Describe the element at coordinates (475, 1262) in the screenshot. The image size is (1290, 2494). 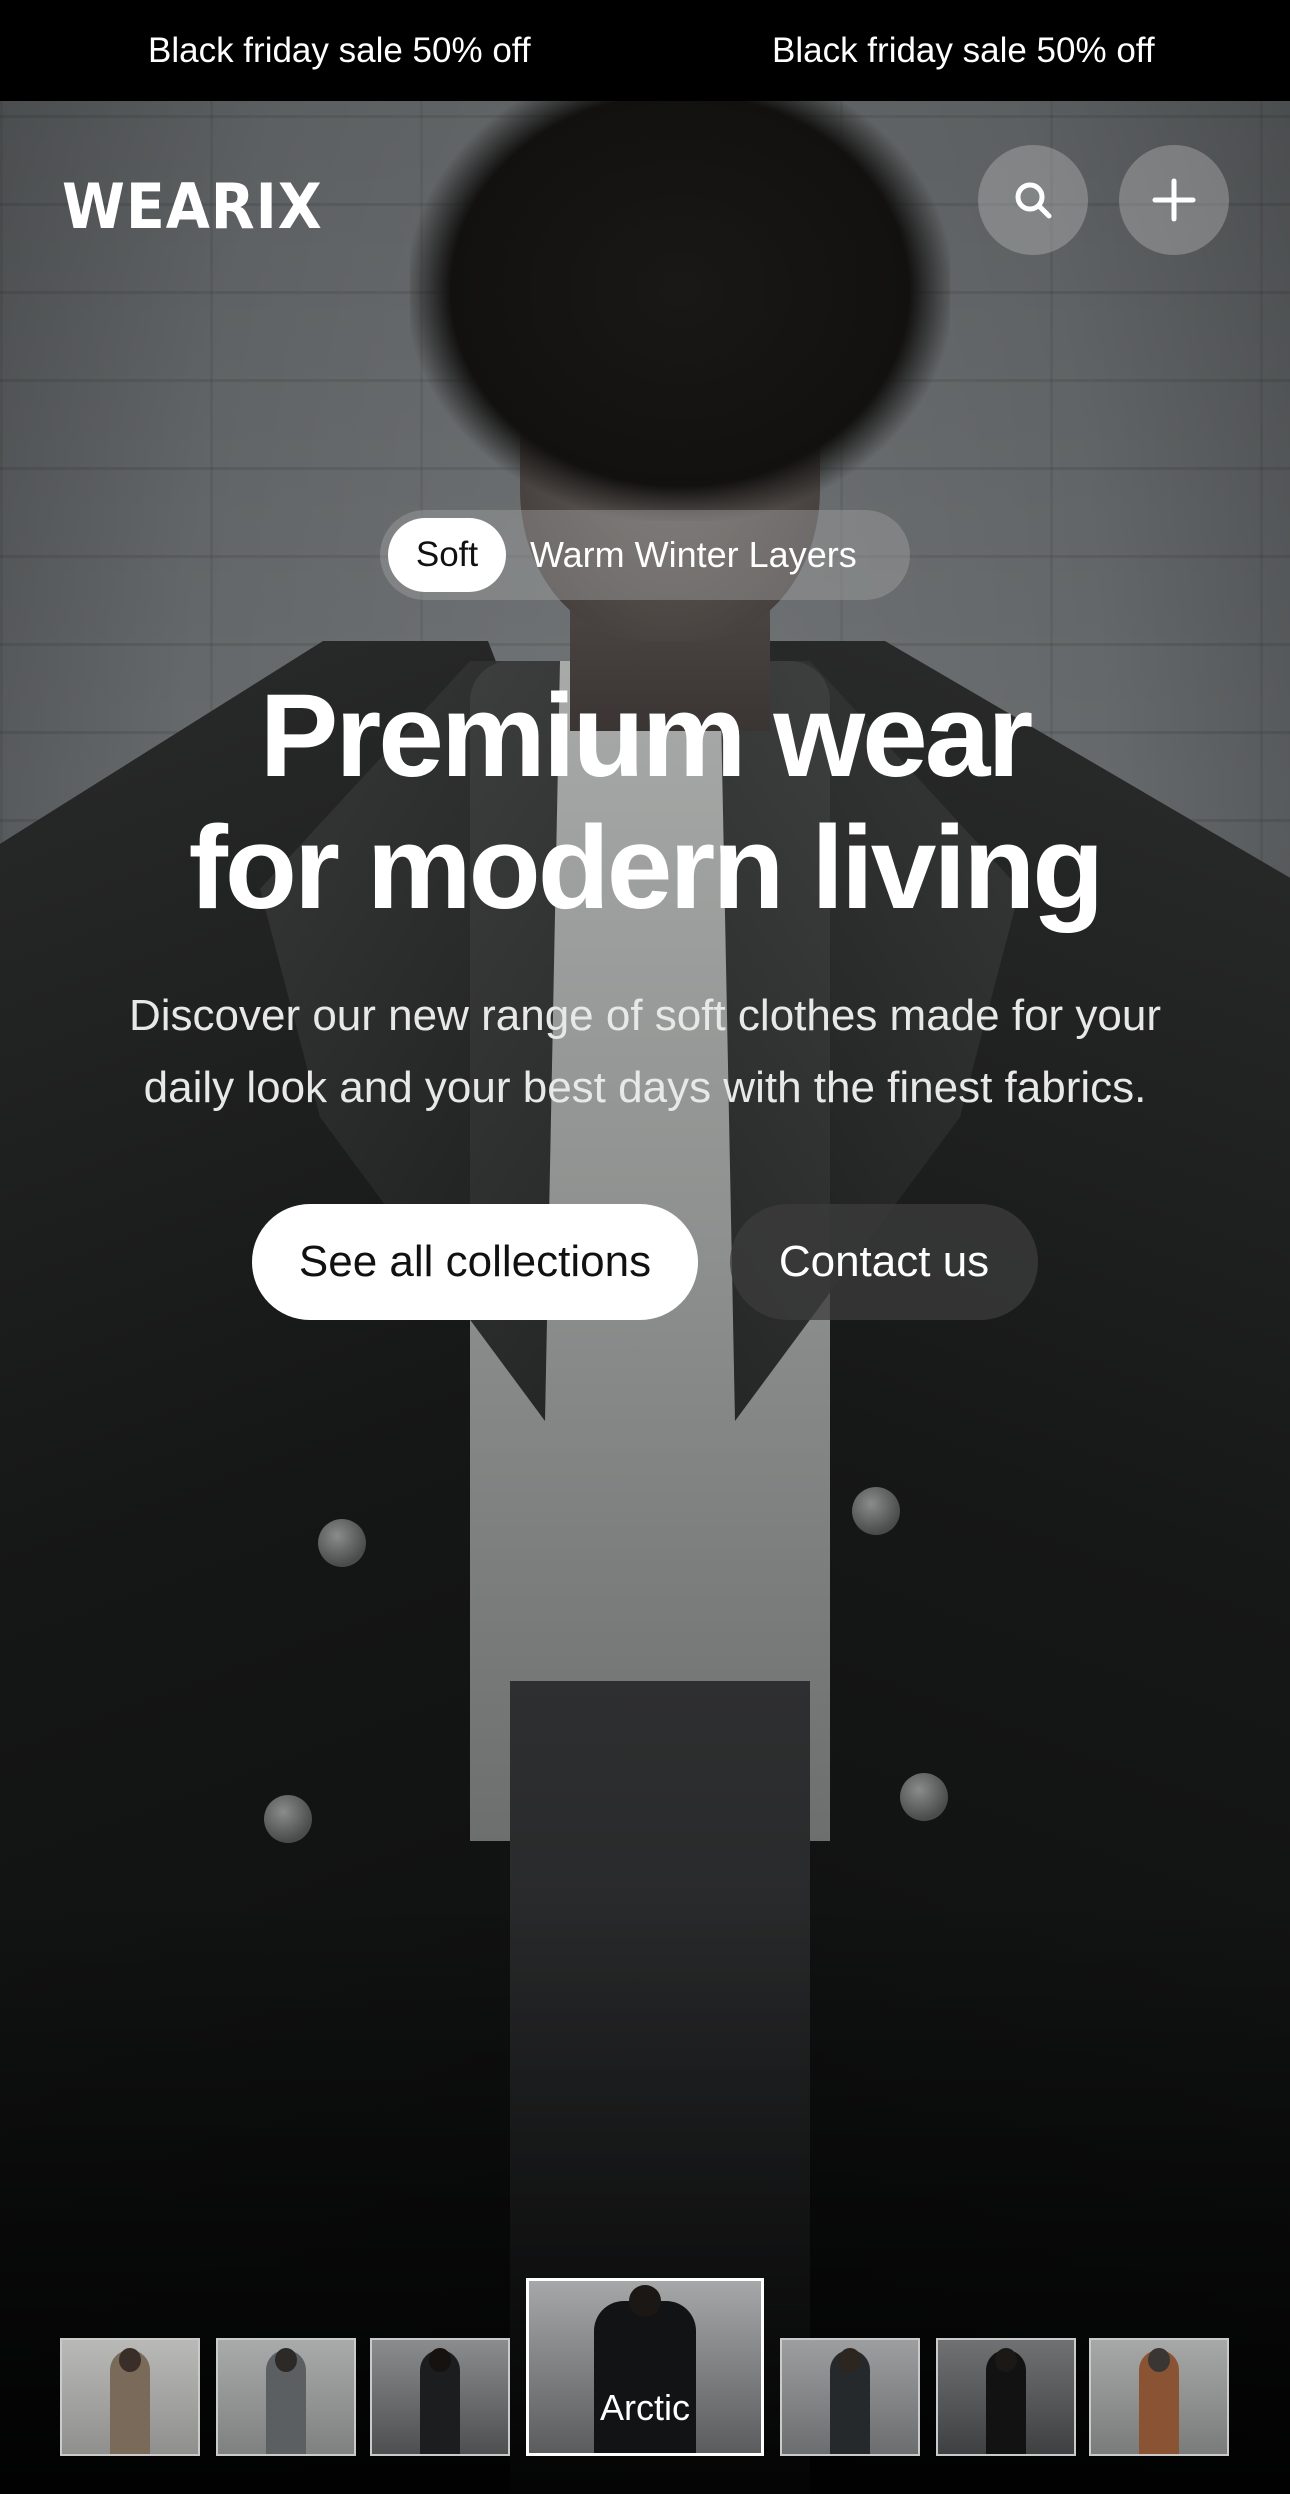
I see `see-all-collections-button: See all collections` at that location.